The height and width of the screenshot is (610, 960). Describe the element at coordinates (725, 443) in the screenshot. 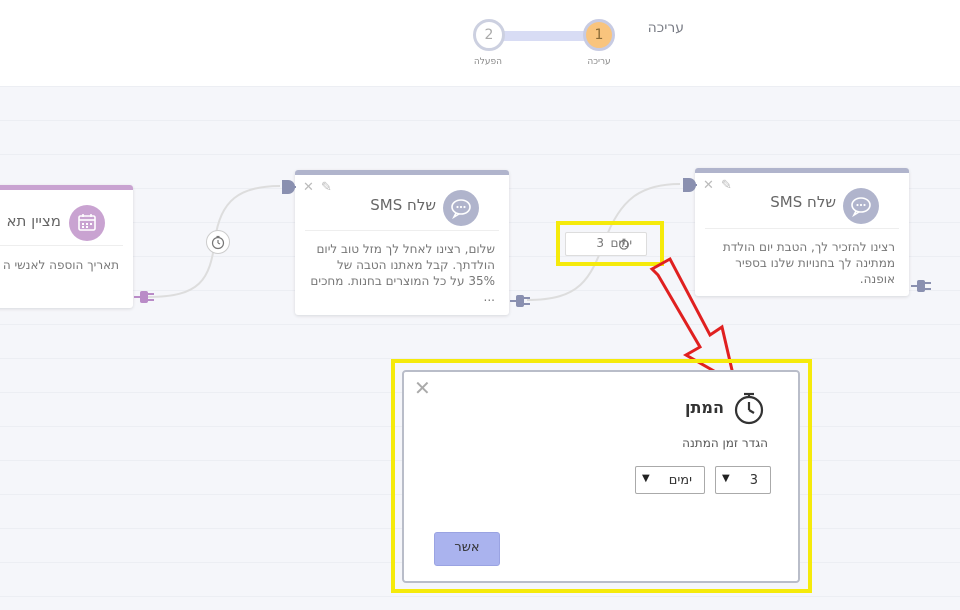

I see `dialog-subtitle: הגדר זמן המתנה` at that location.